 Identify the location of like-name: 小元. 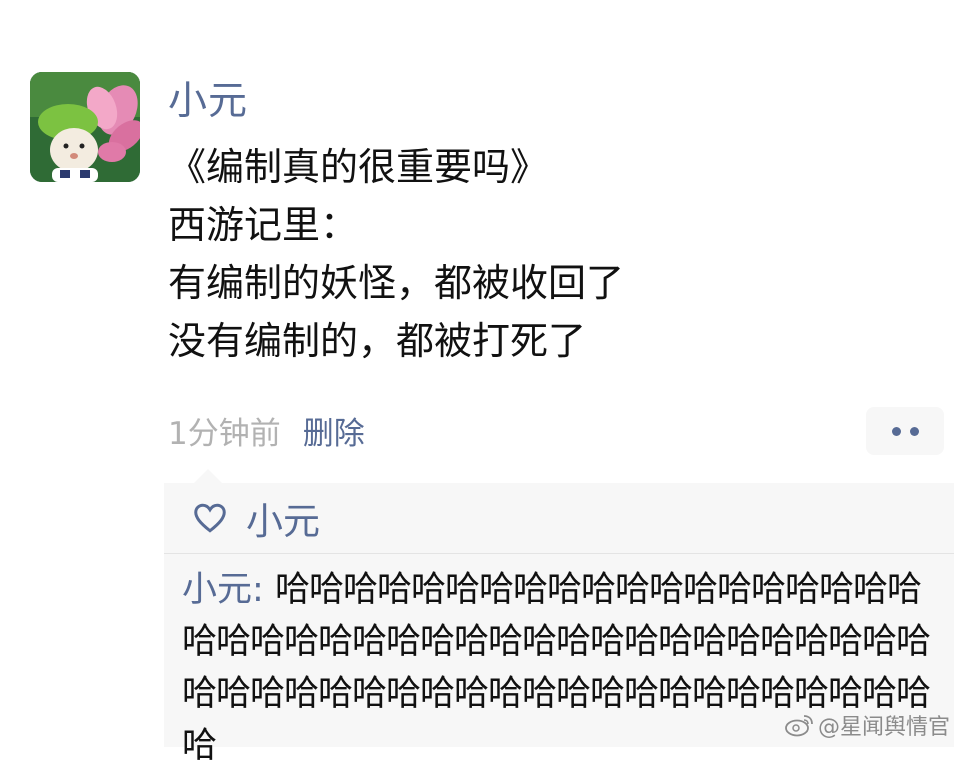
(283, 518).